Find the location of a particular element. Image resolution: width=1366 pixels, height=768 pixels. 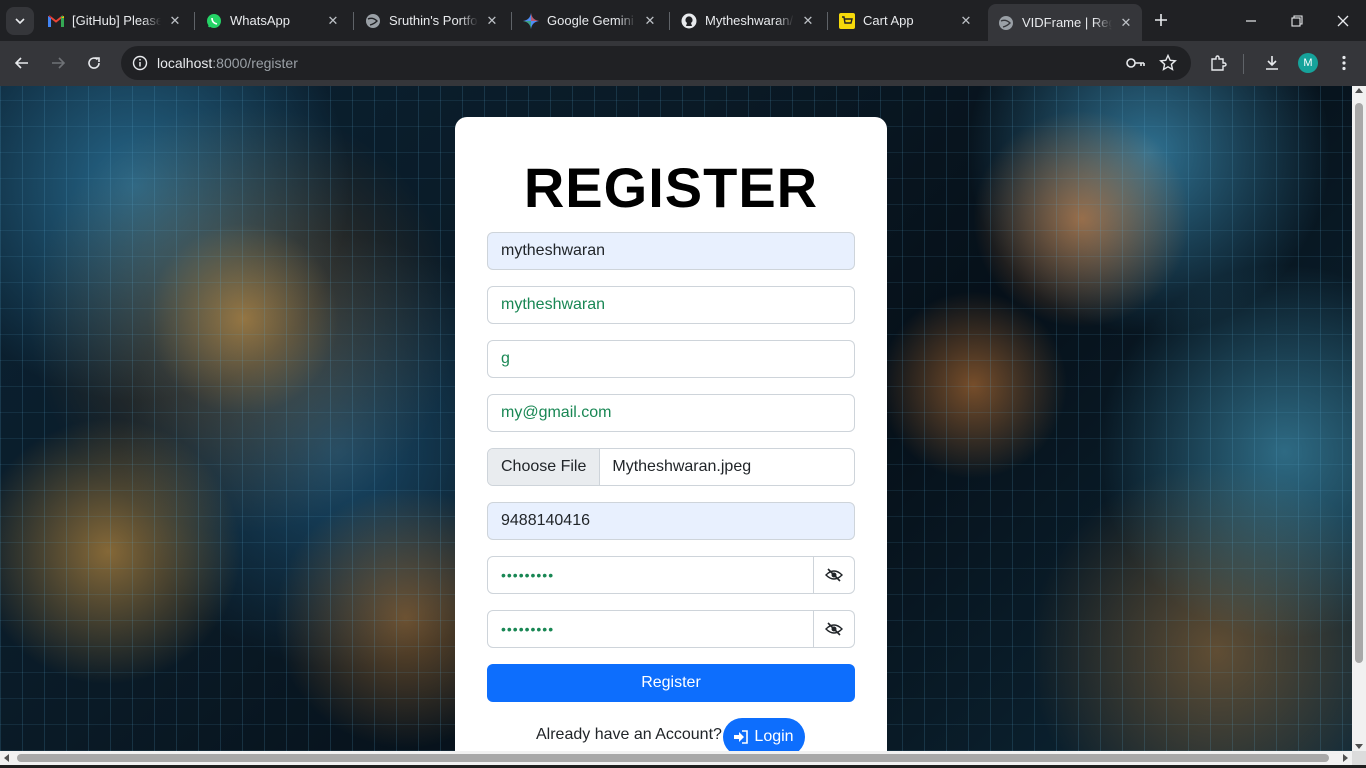

chevron-down-icon is located at coordinates (20, 21).